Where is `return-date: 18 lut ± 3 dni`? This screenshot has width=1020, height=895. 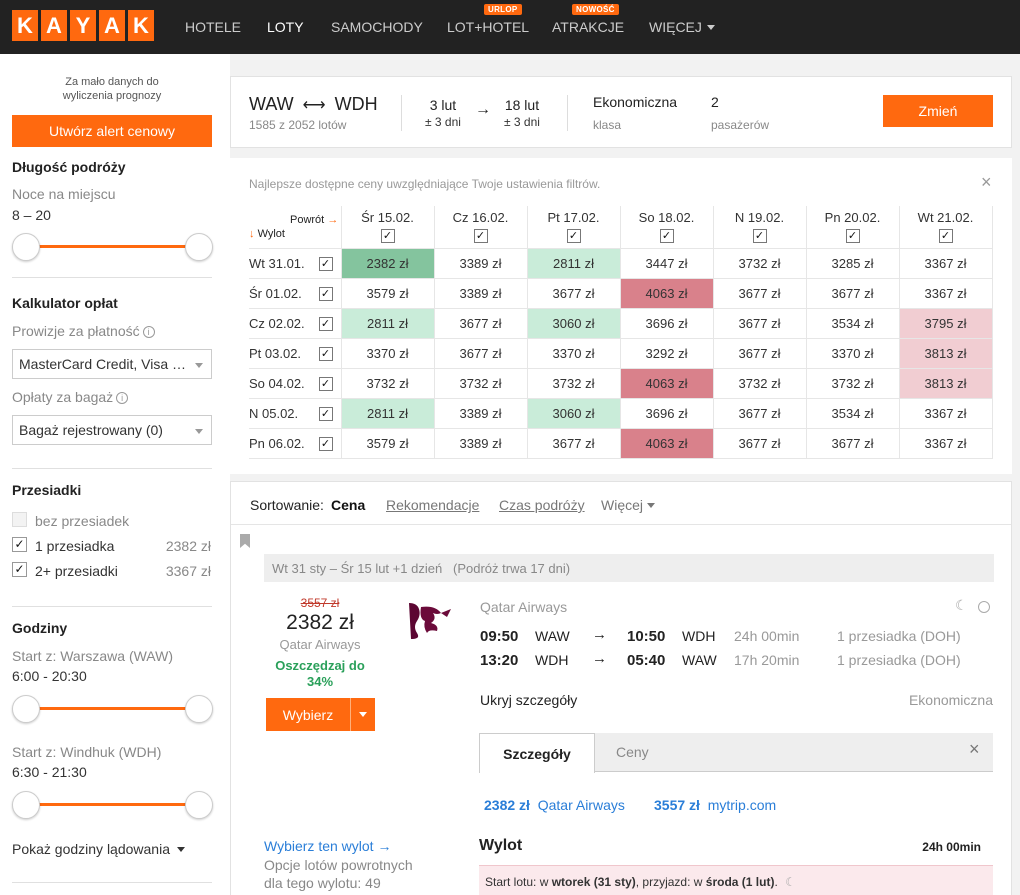 return-date: 18 lut ± 3 dni is located at coordinates (522, 113).